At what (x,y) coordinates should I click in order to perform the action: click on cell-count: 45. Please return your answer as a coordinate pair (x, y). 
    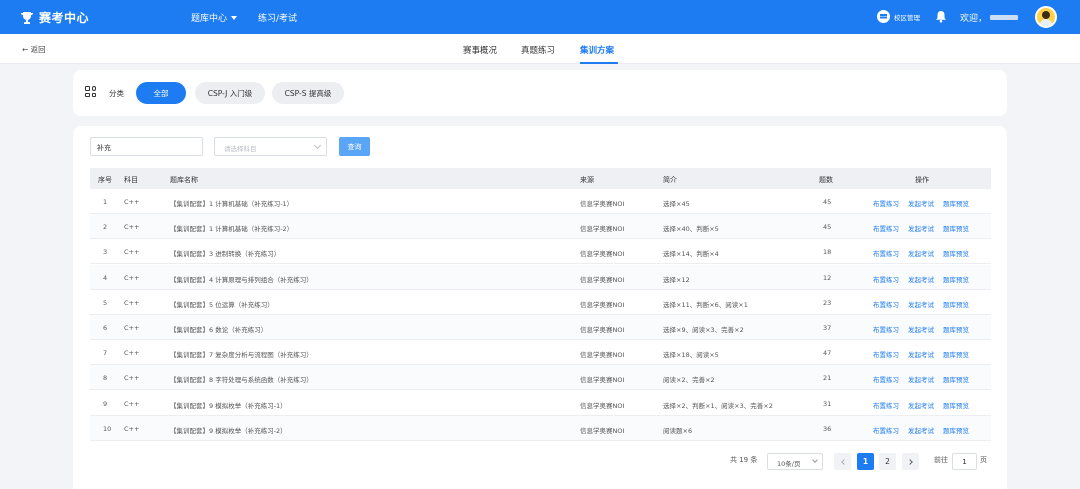
    Looking at the image, I should click on (827, 227).